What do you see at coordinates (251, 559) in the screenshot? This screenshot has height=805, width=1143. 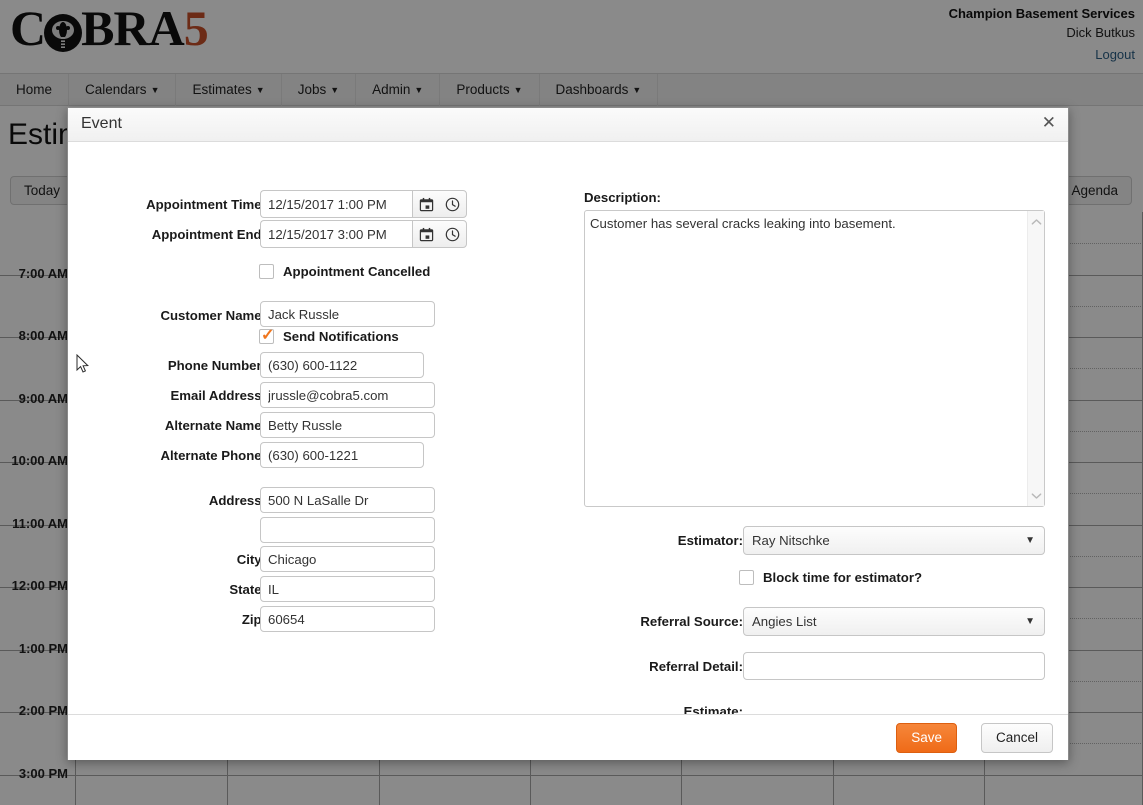 I see `city-label: City:` at bounding box center [251, 559].